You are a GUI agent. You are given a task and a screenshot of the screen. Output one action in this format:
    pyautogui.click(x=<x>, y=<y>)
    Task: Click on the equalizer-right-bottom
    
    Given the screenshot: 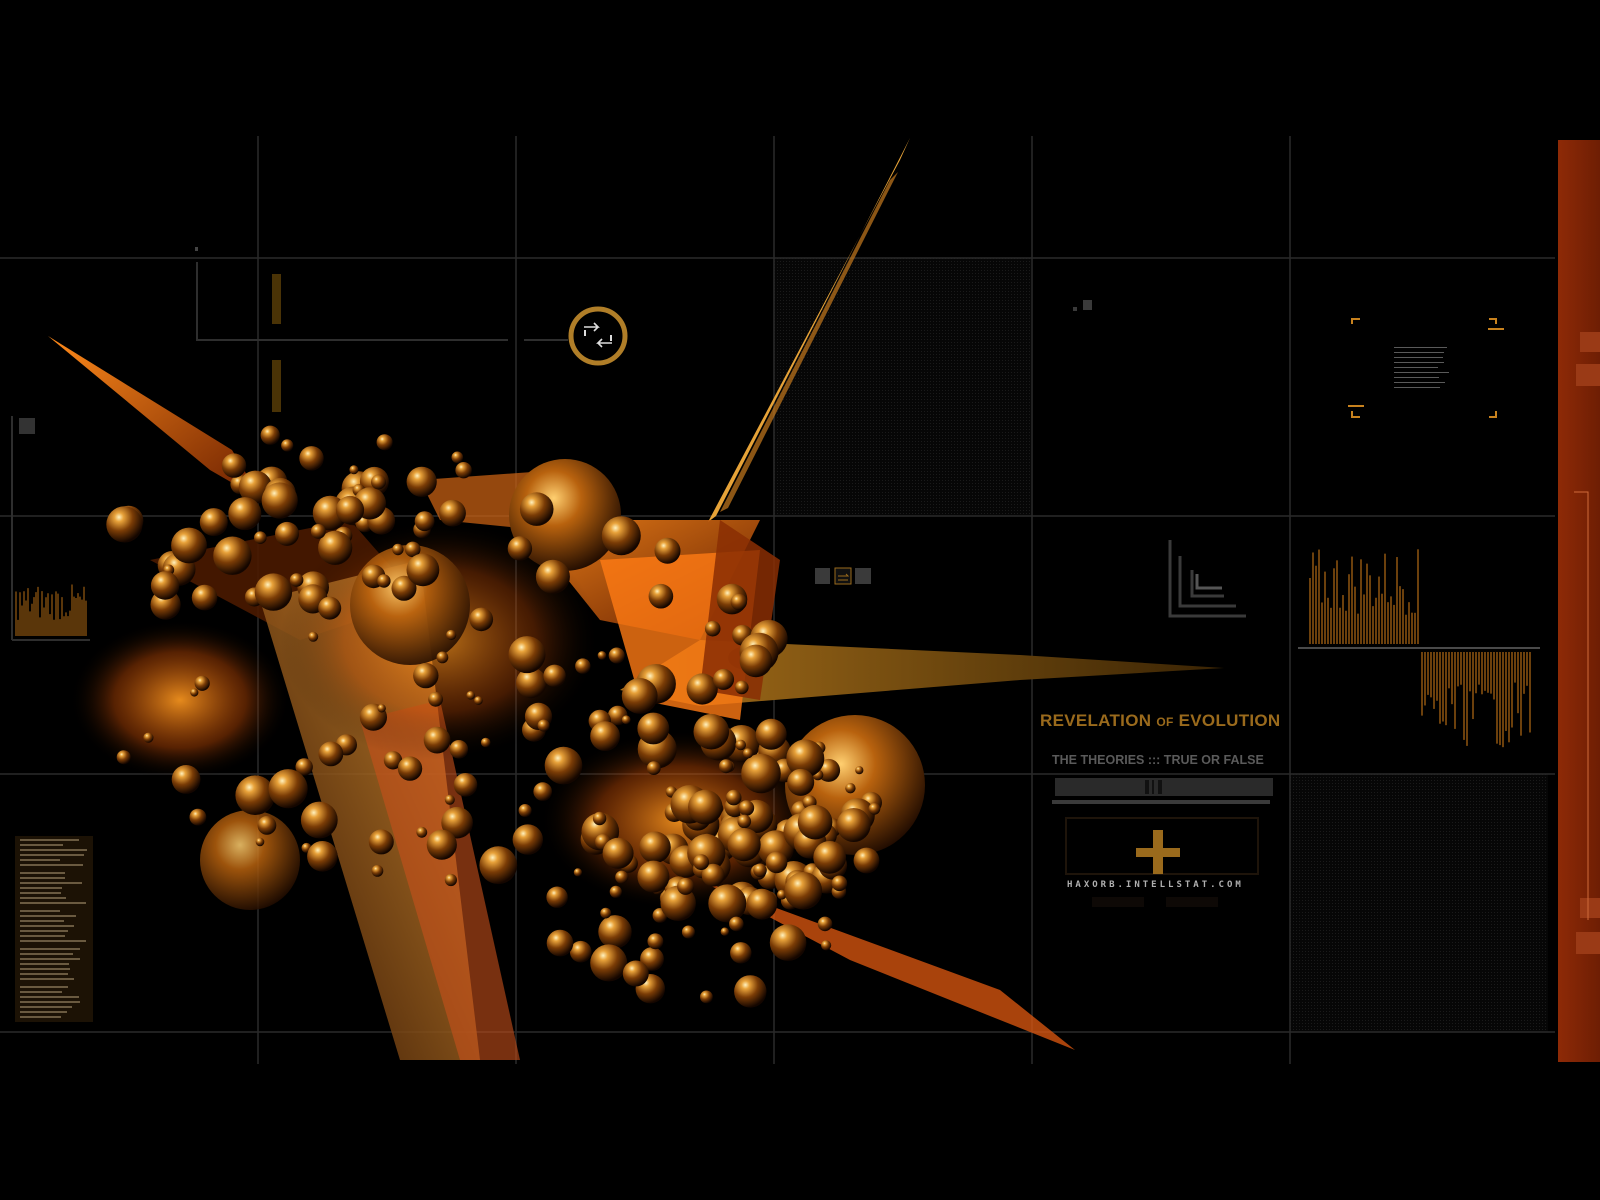 What is the action you would take?
    pyautogui.click(x=1476, y=700)
    